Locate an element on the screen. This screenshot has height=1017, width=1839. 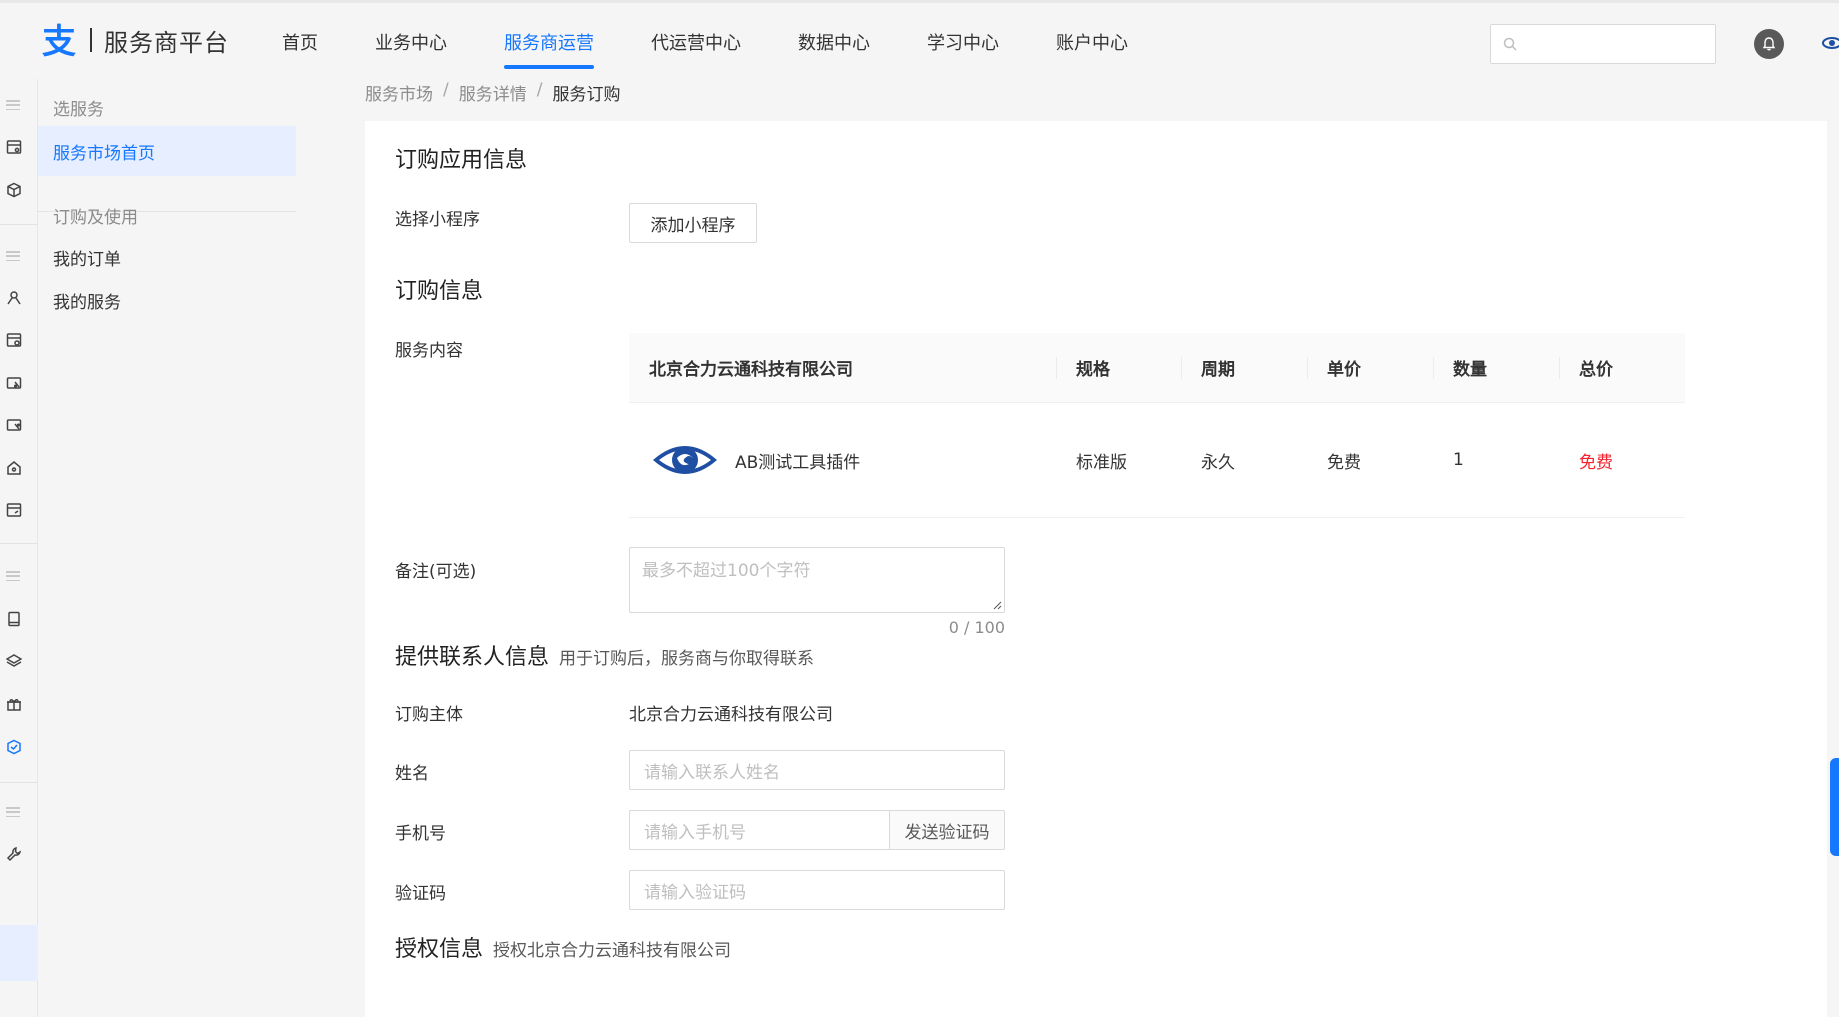
layers-icon is located at coordinates (14, 661).